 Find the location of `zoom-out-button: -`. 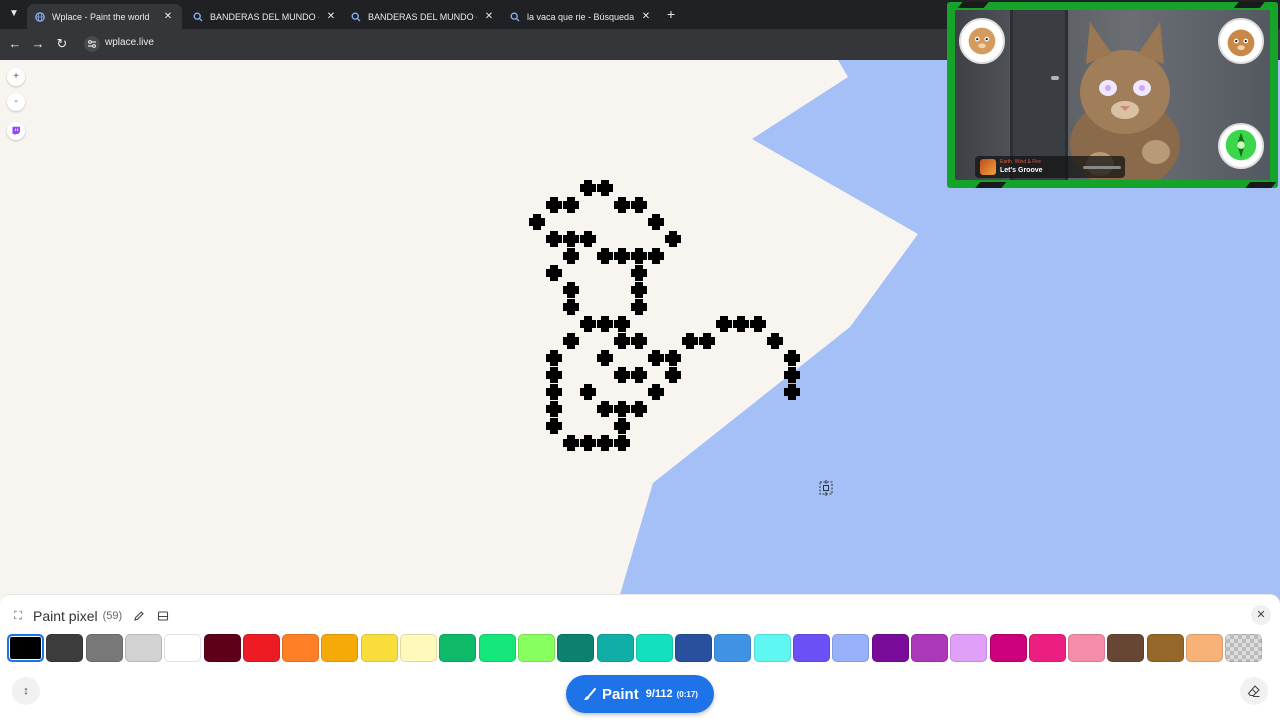

zoom-out-button: - is located at coordinates (16, 102).